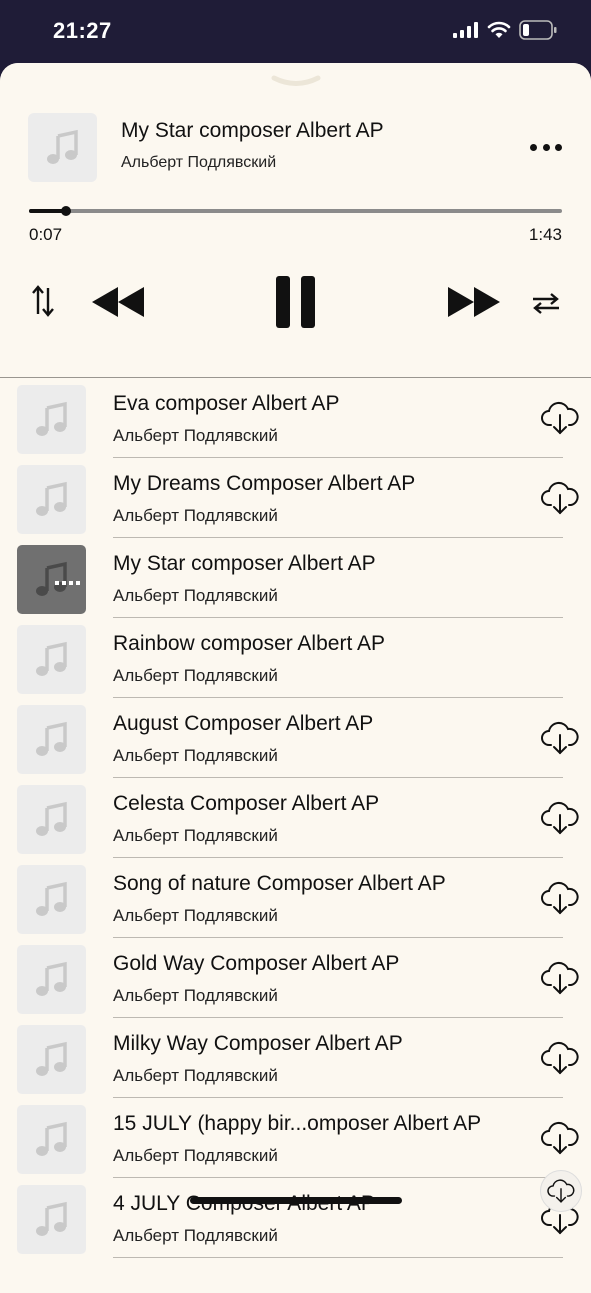  Describe the element at coordinates (252, 130) in the screenshot. I see `now-playing-title: My Star composer Albert AP` at that location.